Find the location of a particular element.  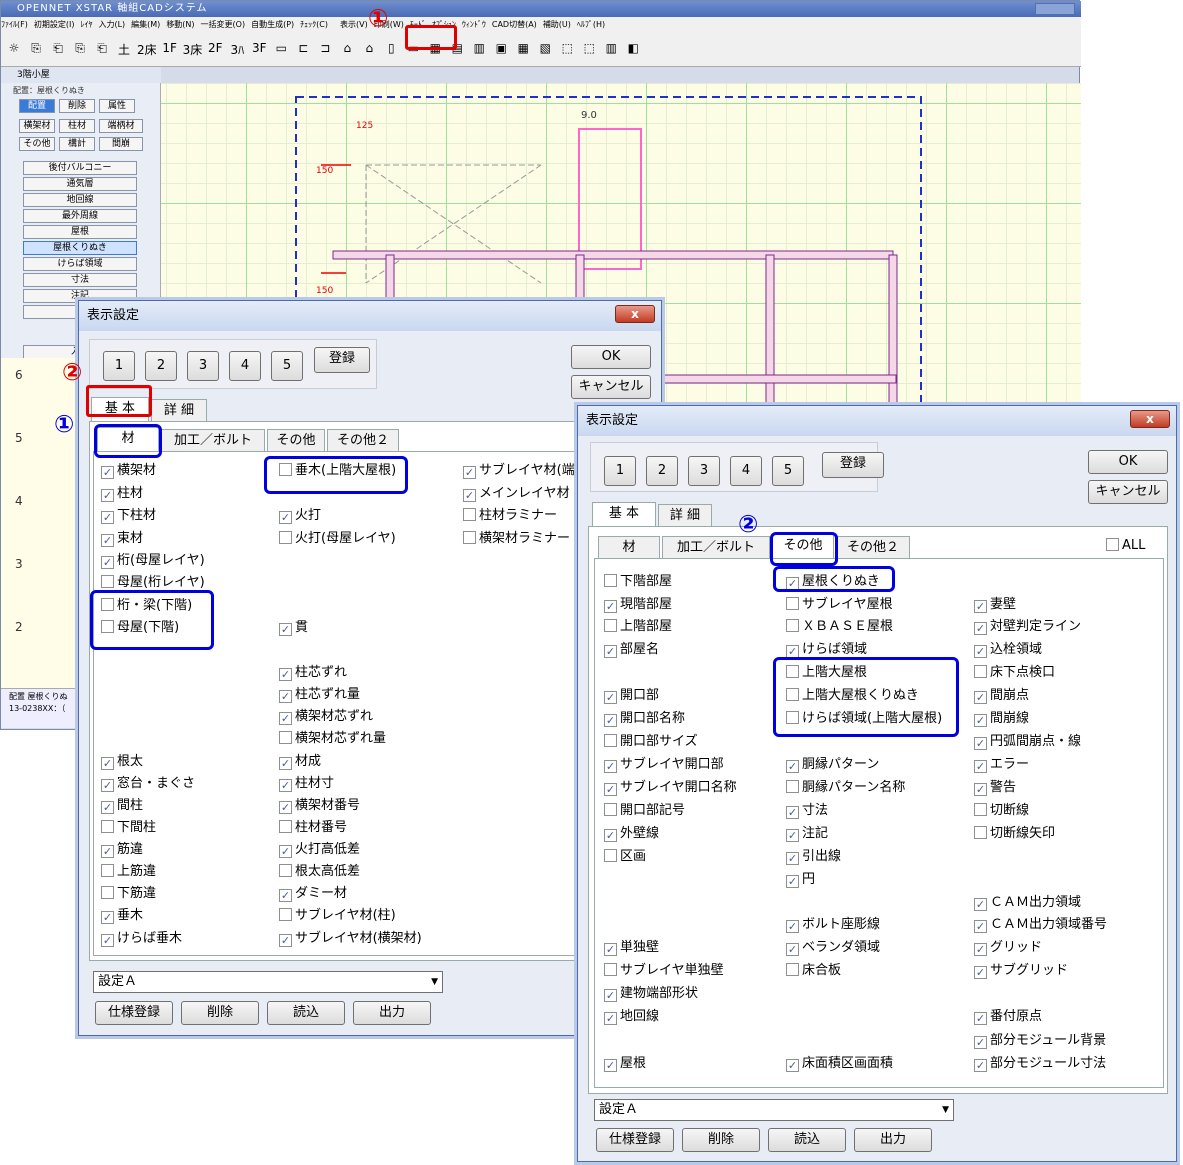

toolbar-button: 3床 is located at coordinates (193, 49).